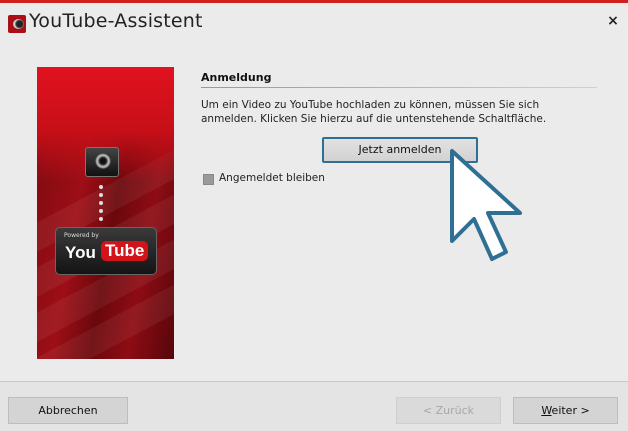 The image size is (628, 431). What do you see at coordinates (236, 77) in the screenshot?
I see `section-title: Anmeldung` at bounding box center [236, 77].